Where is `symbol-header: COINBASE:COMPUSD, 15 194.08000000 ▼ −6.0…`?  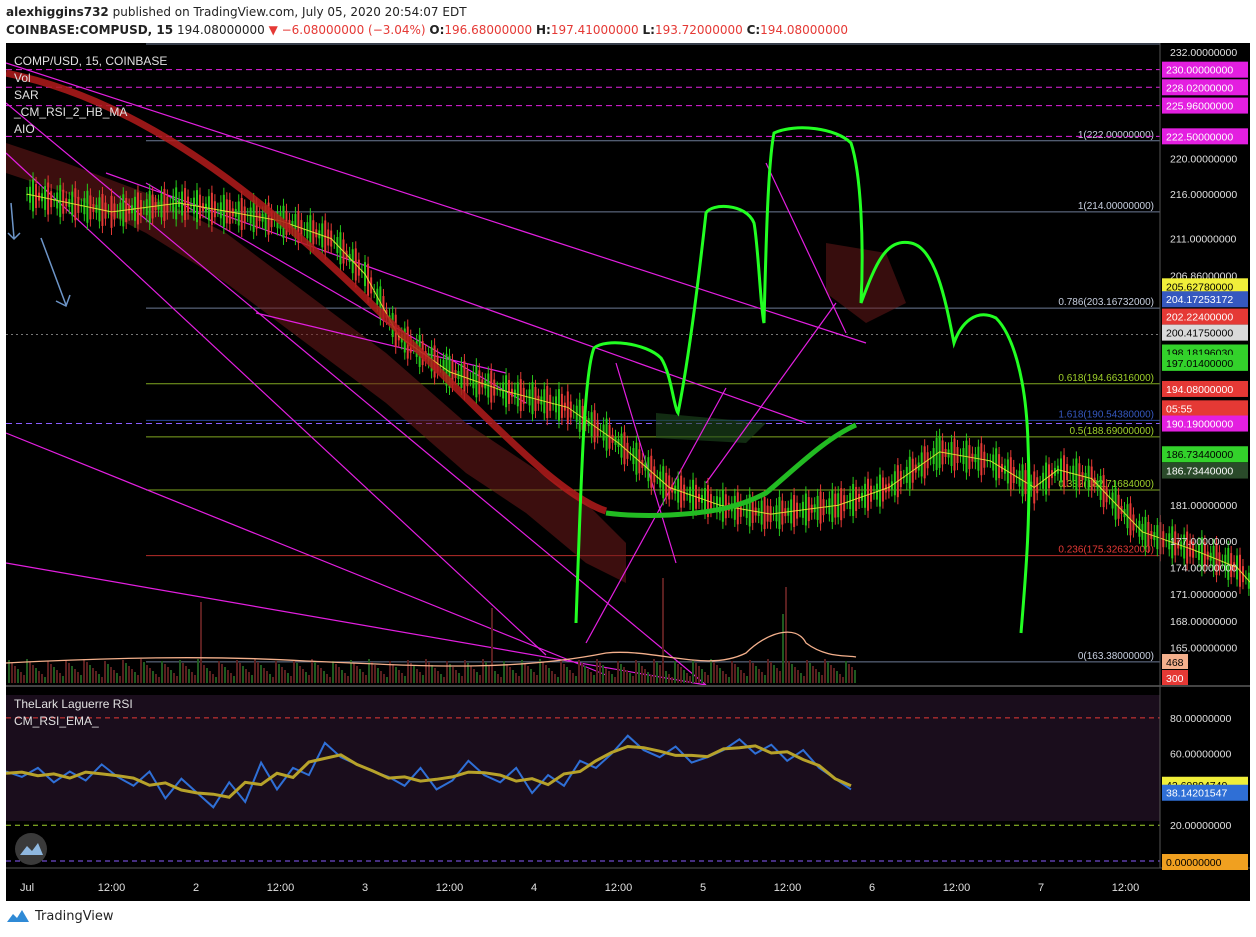 symbol-header: COINBASE:COMPUSD, 15 194.08000000 ▼ −6.0… is located at coordinates (427, 30).